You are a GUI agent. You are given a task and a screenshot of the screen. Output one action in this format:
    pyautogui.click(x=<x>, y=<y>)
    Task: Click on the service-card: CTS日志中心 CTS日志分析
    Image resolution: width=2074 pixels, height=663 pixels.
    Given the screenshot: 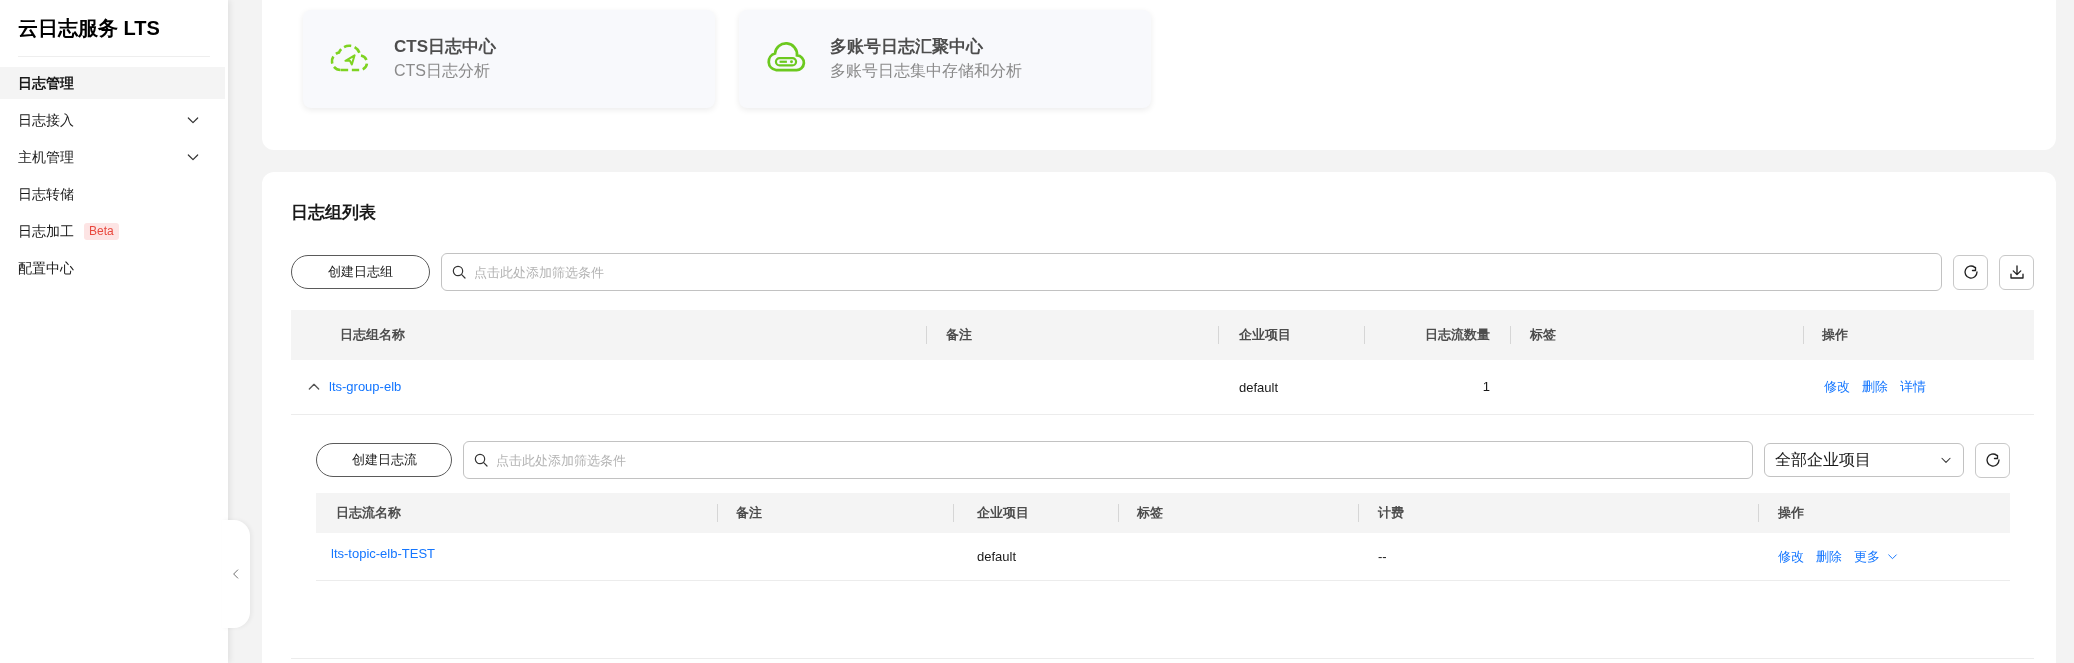 What is the action you would take?
    pyautogui.click(x=509, y=59)
    